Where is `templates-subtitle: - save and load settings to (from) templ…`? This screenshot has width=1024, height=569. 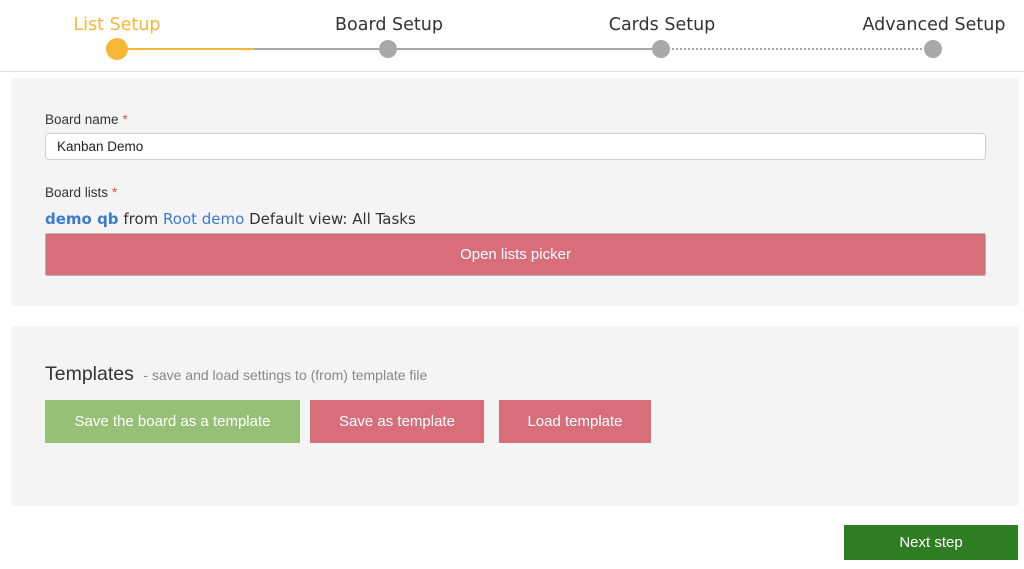
templates-subtitle: - save and load settings to (from) templ… is located at coordinates (285, 375).